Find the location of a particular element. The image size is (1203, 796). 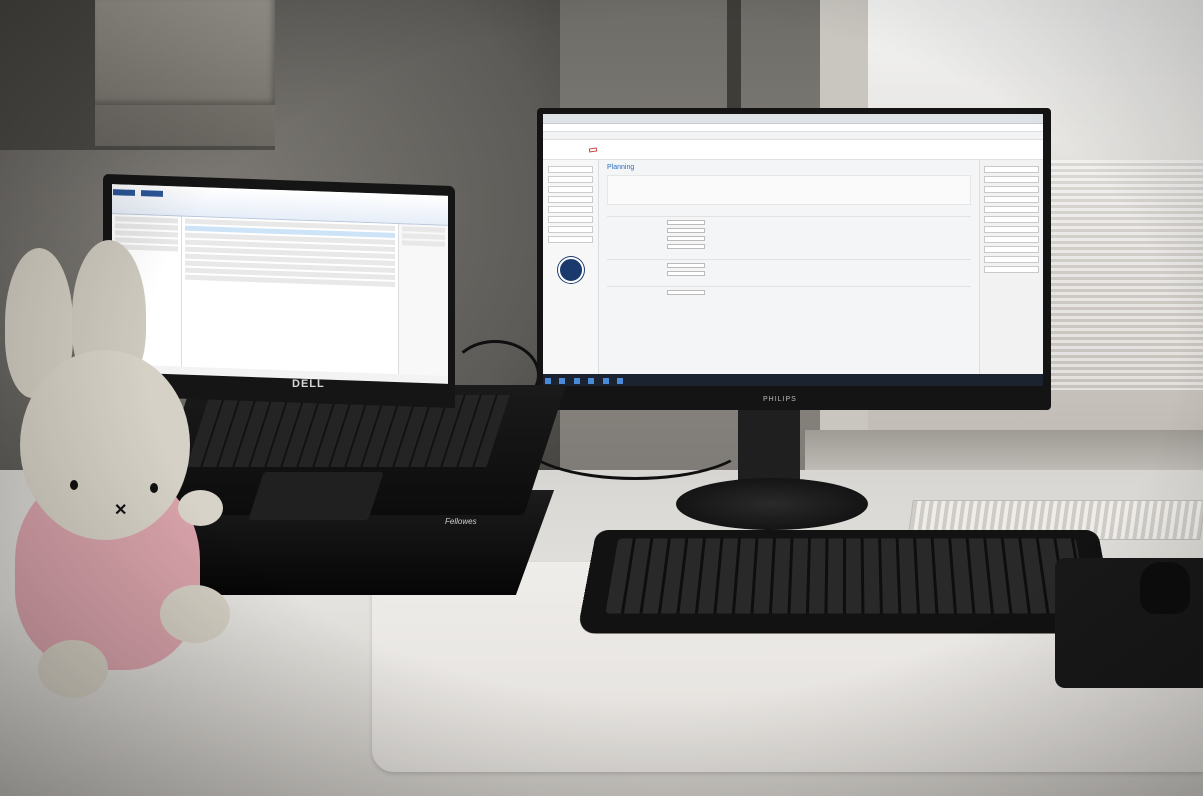

info-panel is located at coordinates (789, 190).